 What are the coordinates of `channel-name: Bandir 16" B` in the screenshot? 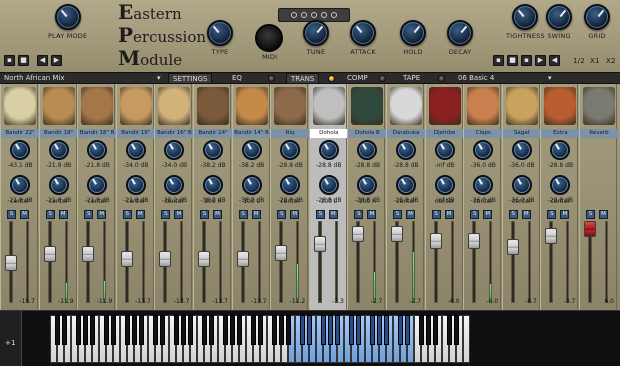 It's located at (174, 133).